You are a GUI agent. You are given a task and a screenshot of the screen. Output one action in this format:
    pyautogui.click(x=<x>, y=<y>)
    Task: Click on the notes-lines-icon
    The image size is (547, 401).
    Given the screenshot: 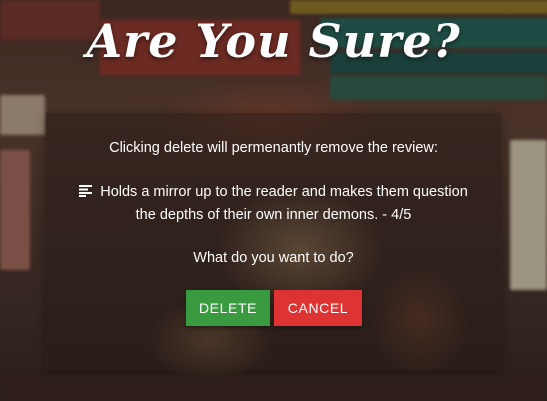 What is the action you would take?
    pyautogui.click(x=86, y=193)
    